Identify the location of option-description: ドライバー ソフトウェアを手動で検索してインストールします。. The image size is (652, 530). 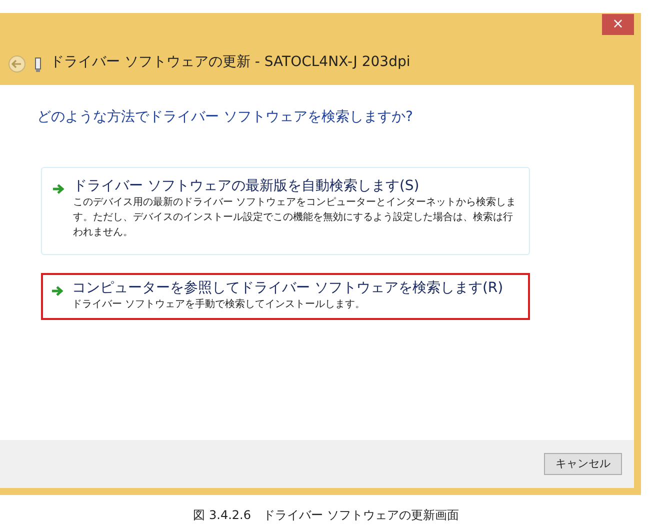
(219, 305).